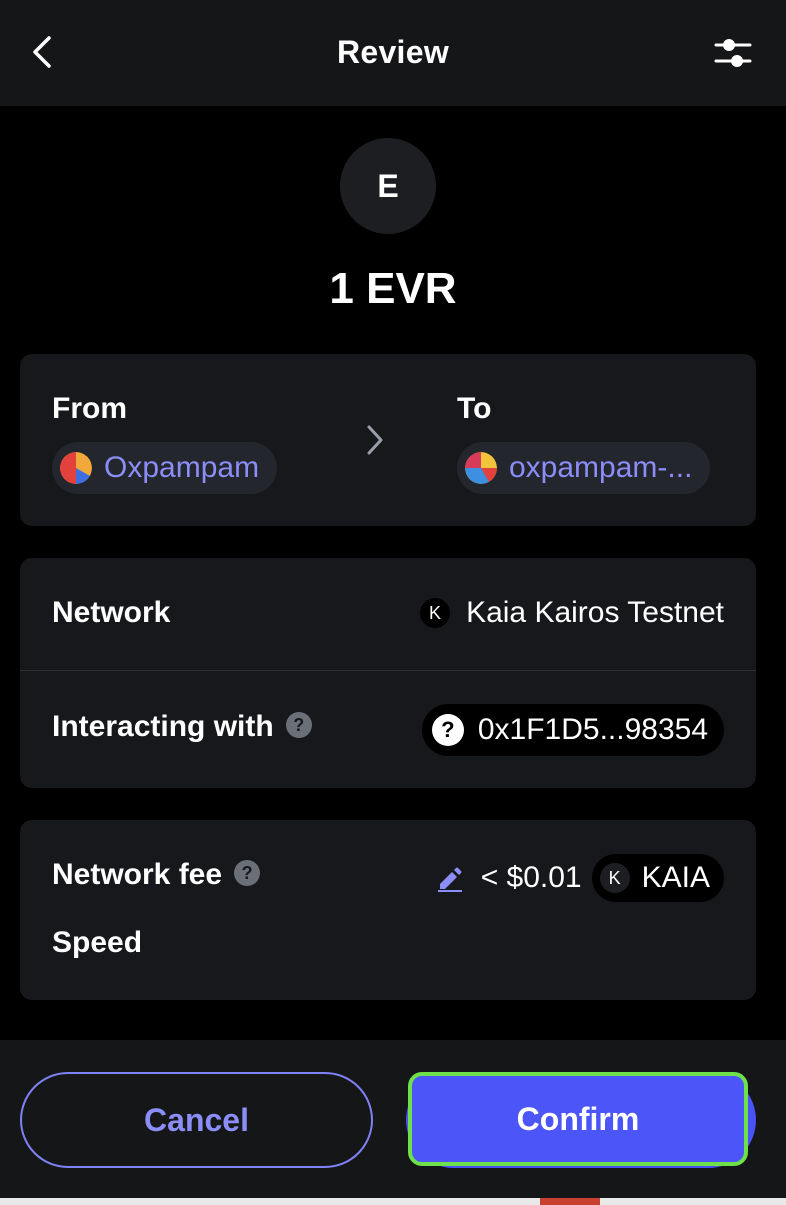  Describe the element at coordinates (531, 877) in the screenshot. I see `fee-amount: < $0.01` at that location.